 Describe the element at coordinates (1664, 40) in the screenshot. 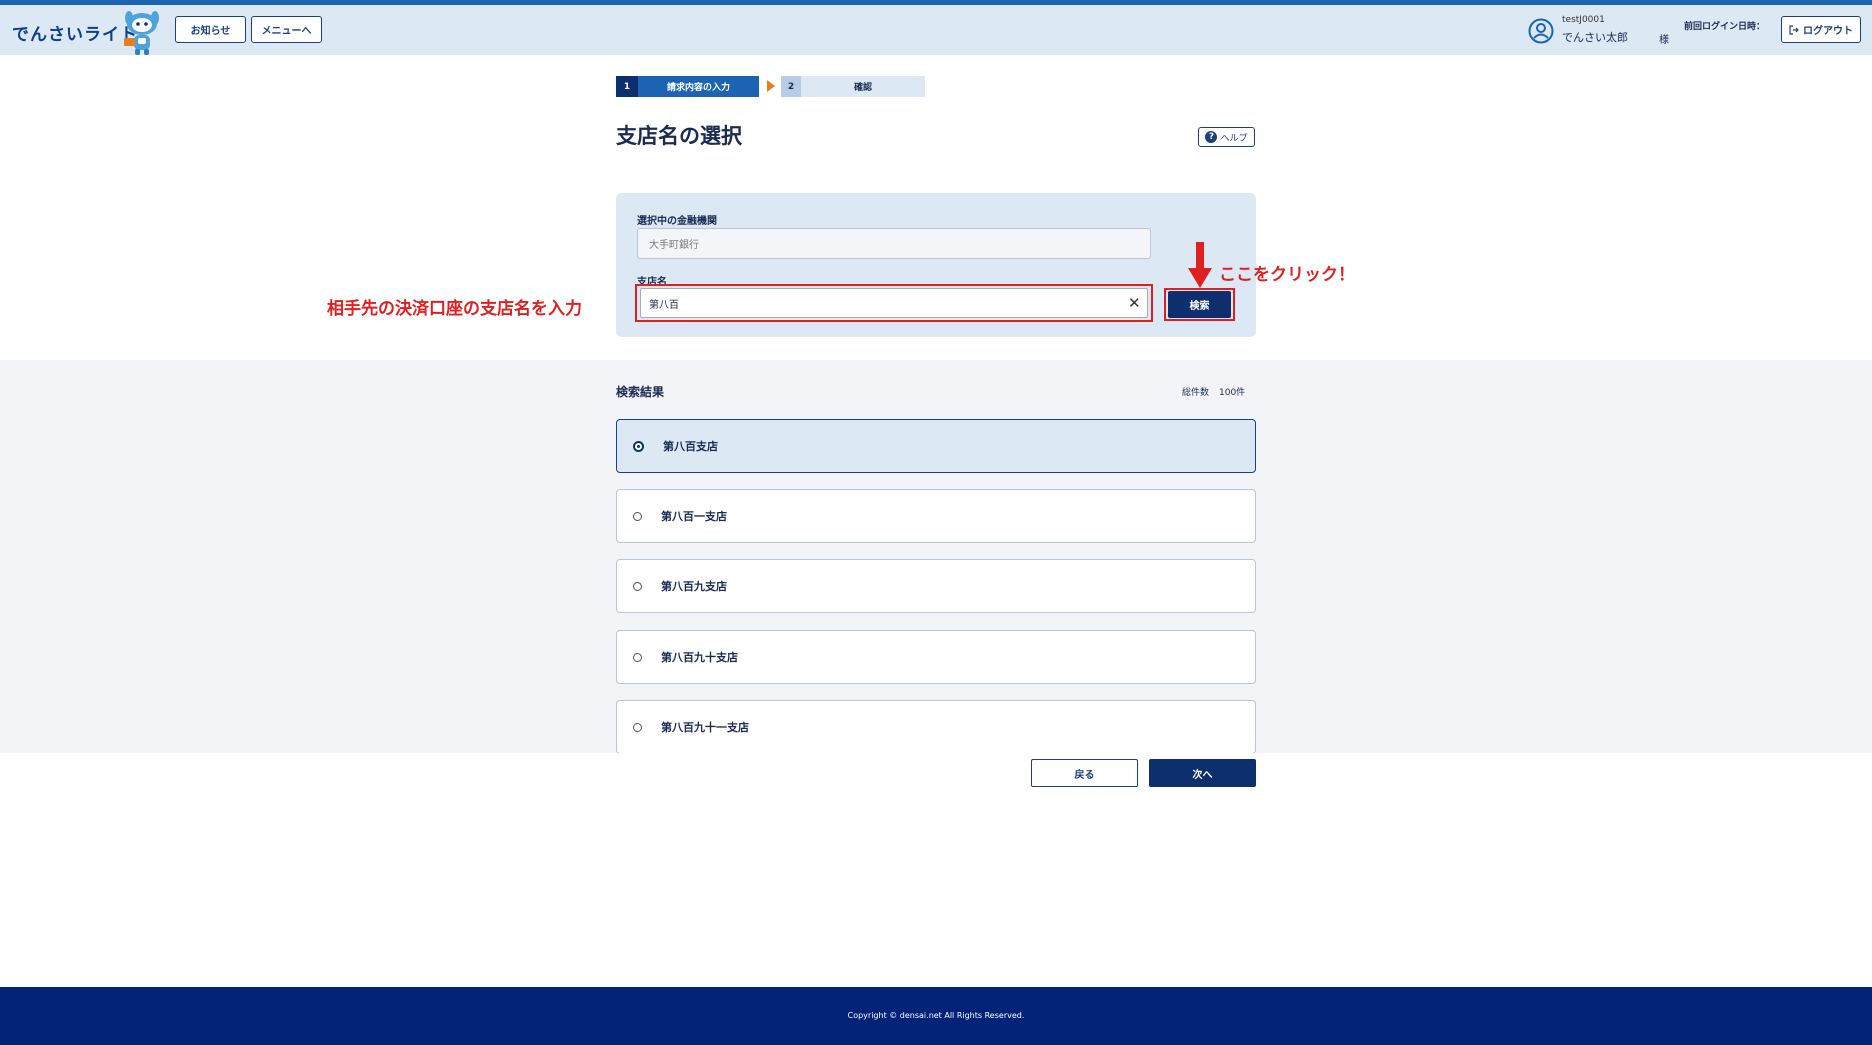

I see `user-honorific: 様` at that location.